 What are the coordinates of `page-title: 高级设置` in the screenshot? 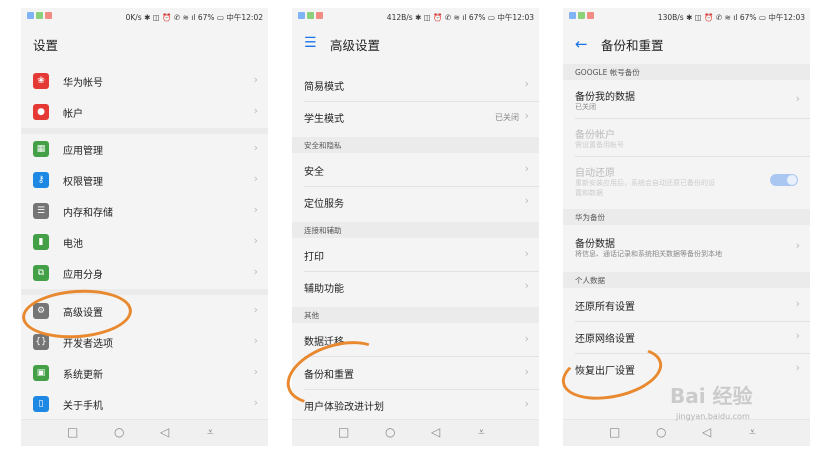 It's located at (355, 45).